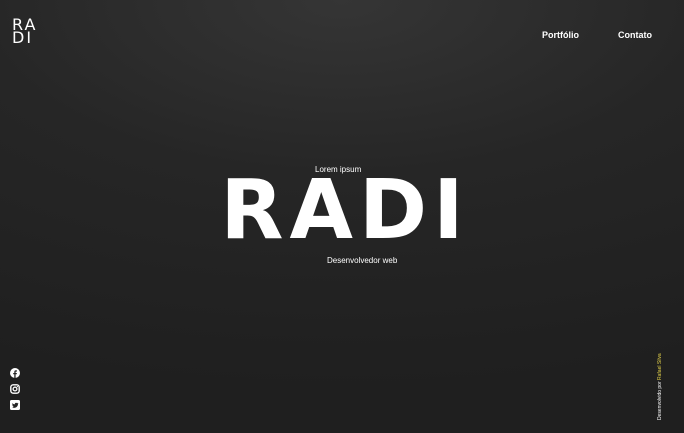 This screenshot has height=433, width=684. Describe the element at coordinates (345, 210) in the screenshot. I see `hero-title: RADI` at that location.